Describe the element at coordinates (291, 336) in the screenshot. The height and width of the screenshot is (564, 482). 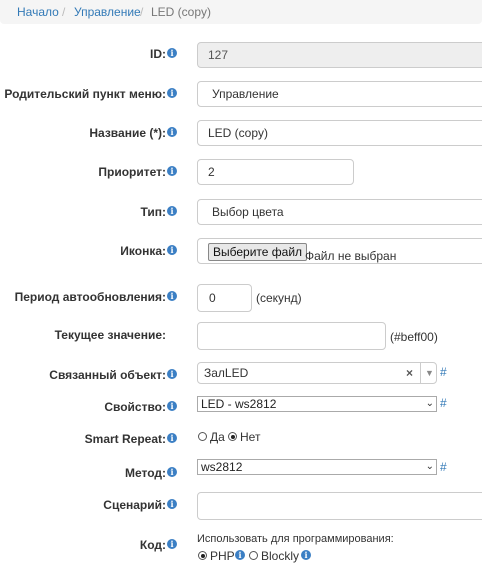
I see `current-value-input` at that location.